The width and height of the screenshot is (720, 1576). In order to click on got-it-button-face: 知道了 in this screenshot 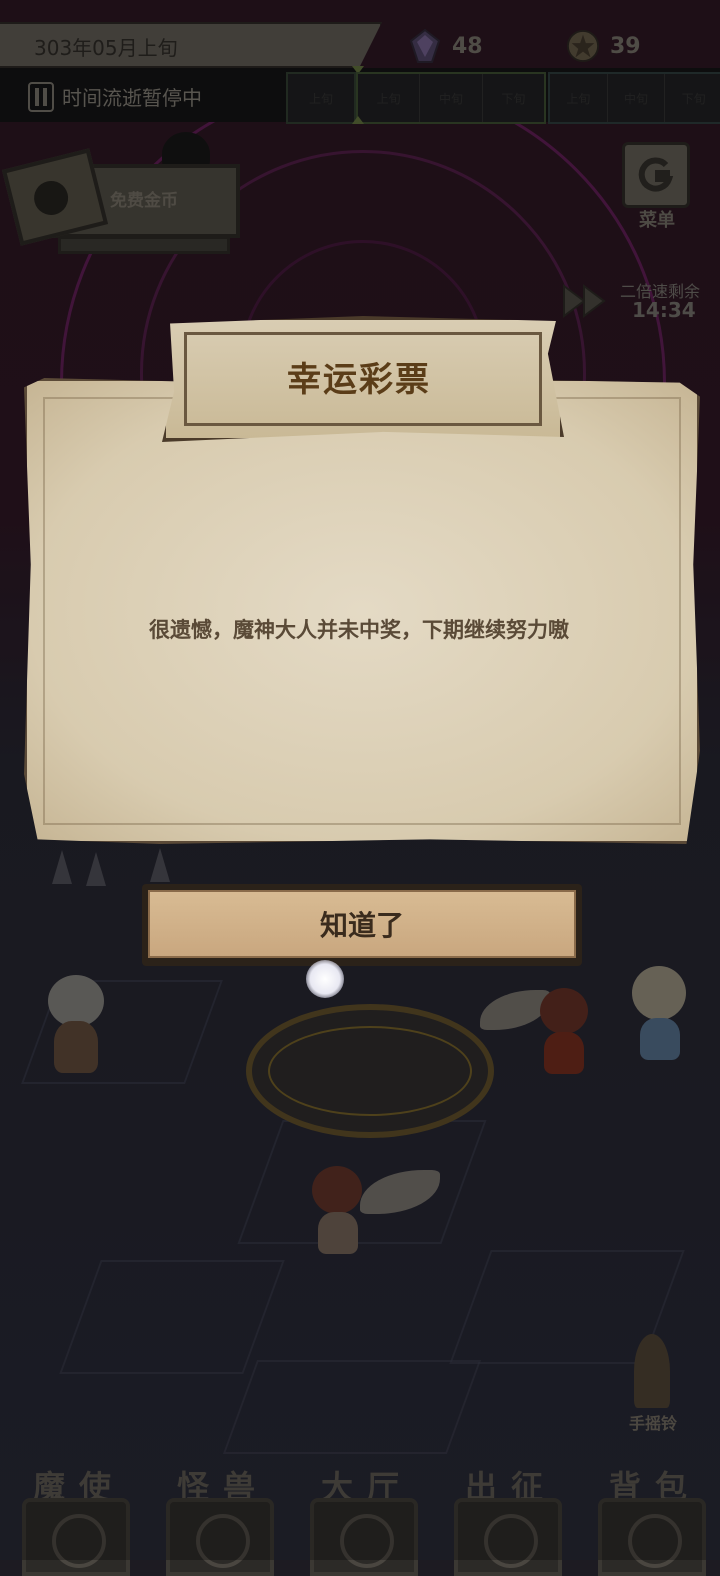, I will do `click(362, 924)`.